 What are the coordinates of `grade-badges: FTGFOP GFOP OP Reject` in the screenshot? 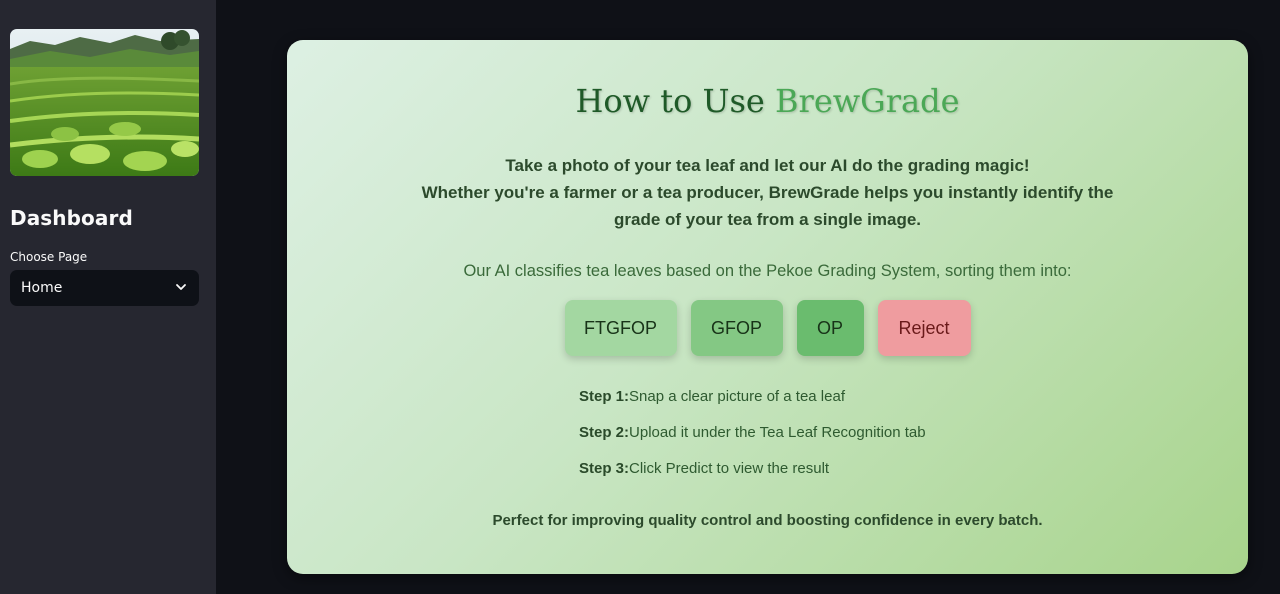 It's located at (767, 328).